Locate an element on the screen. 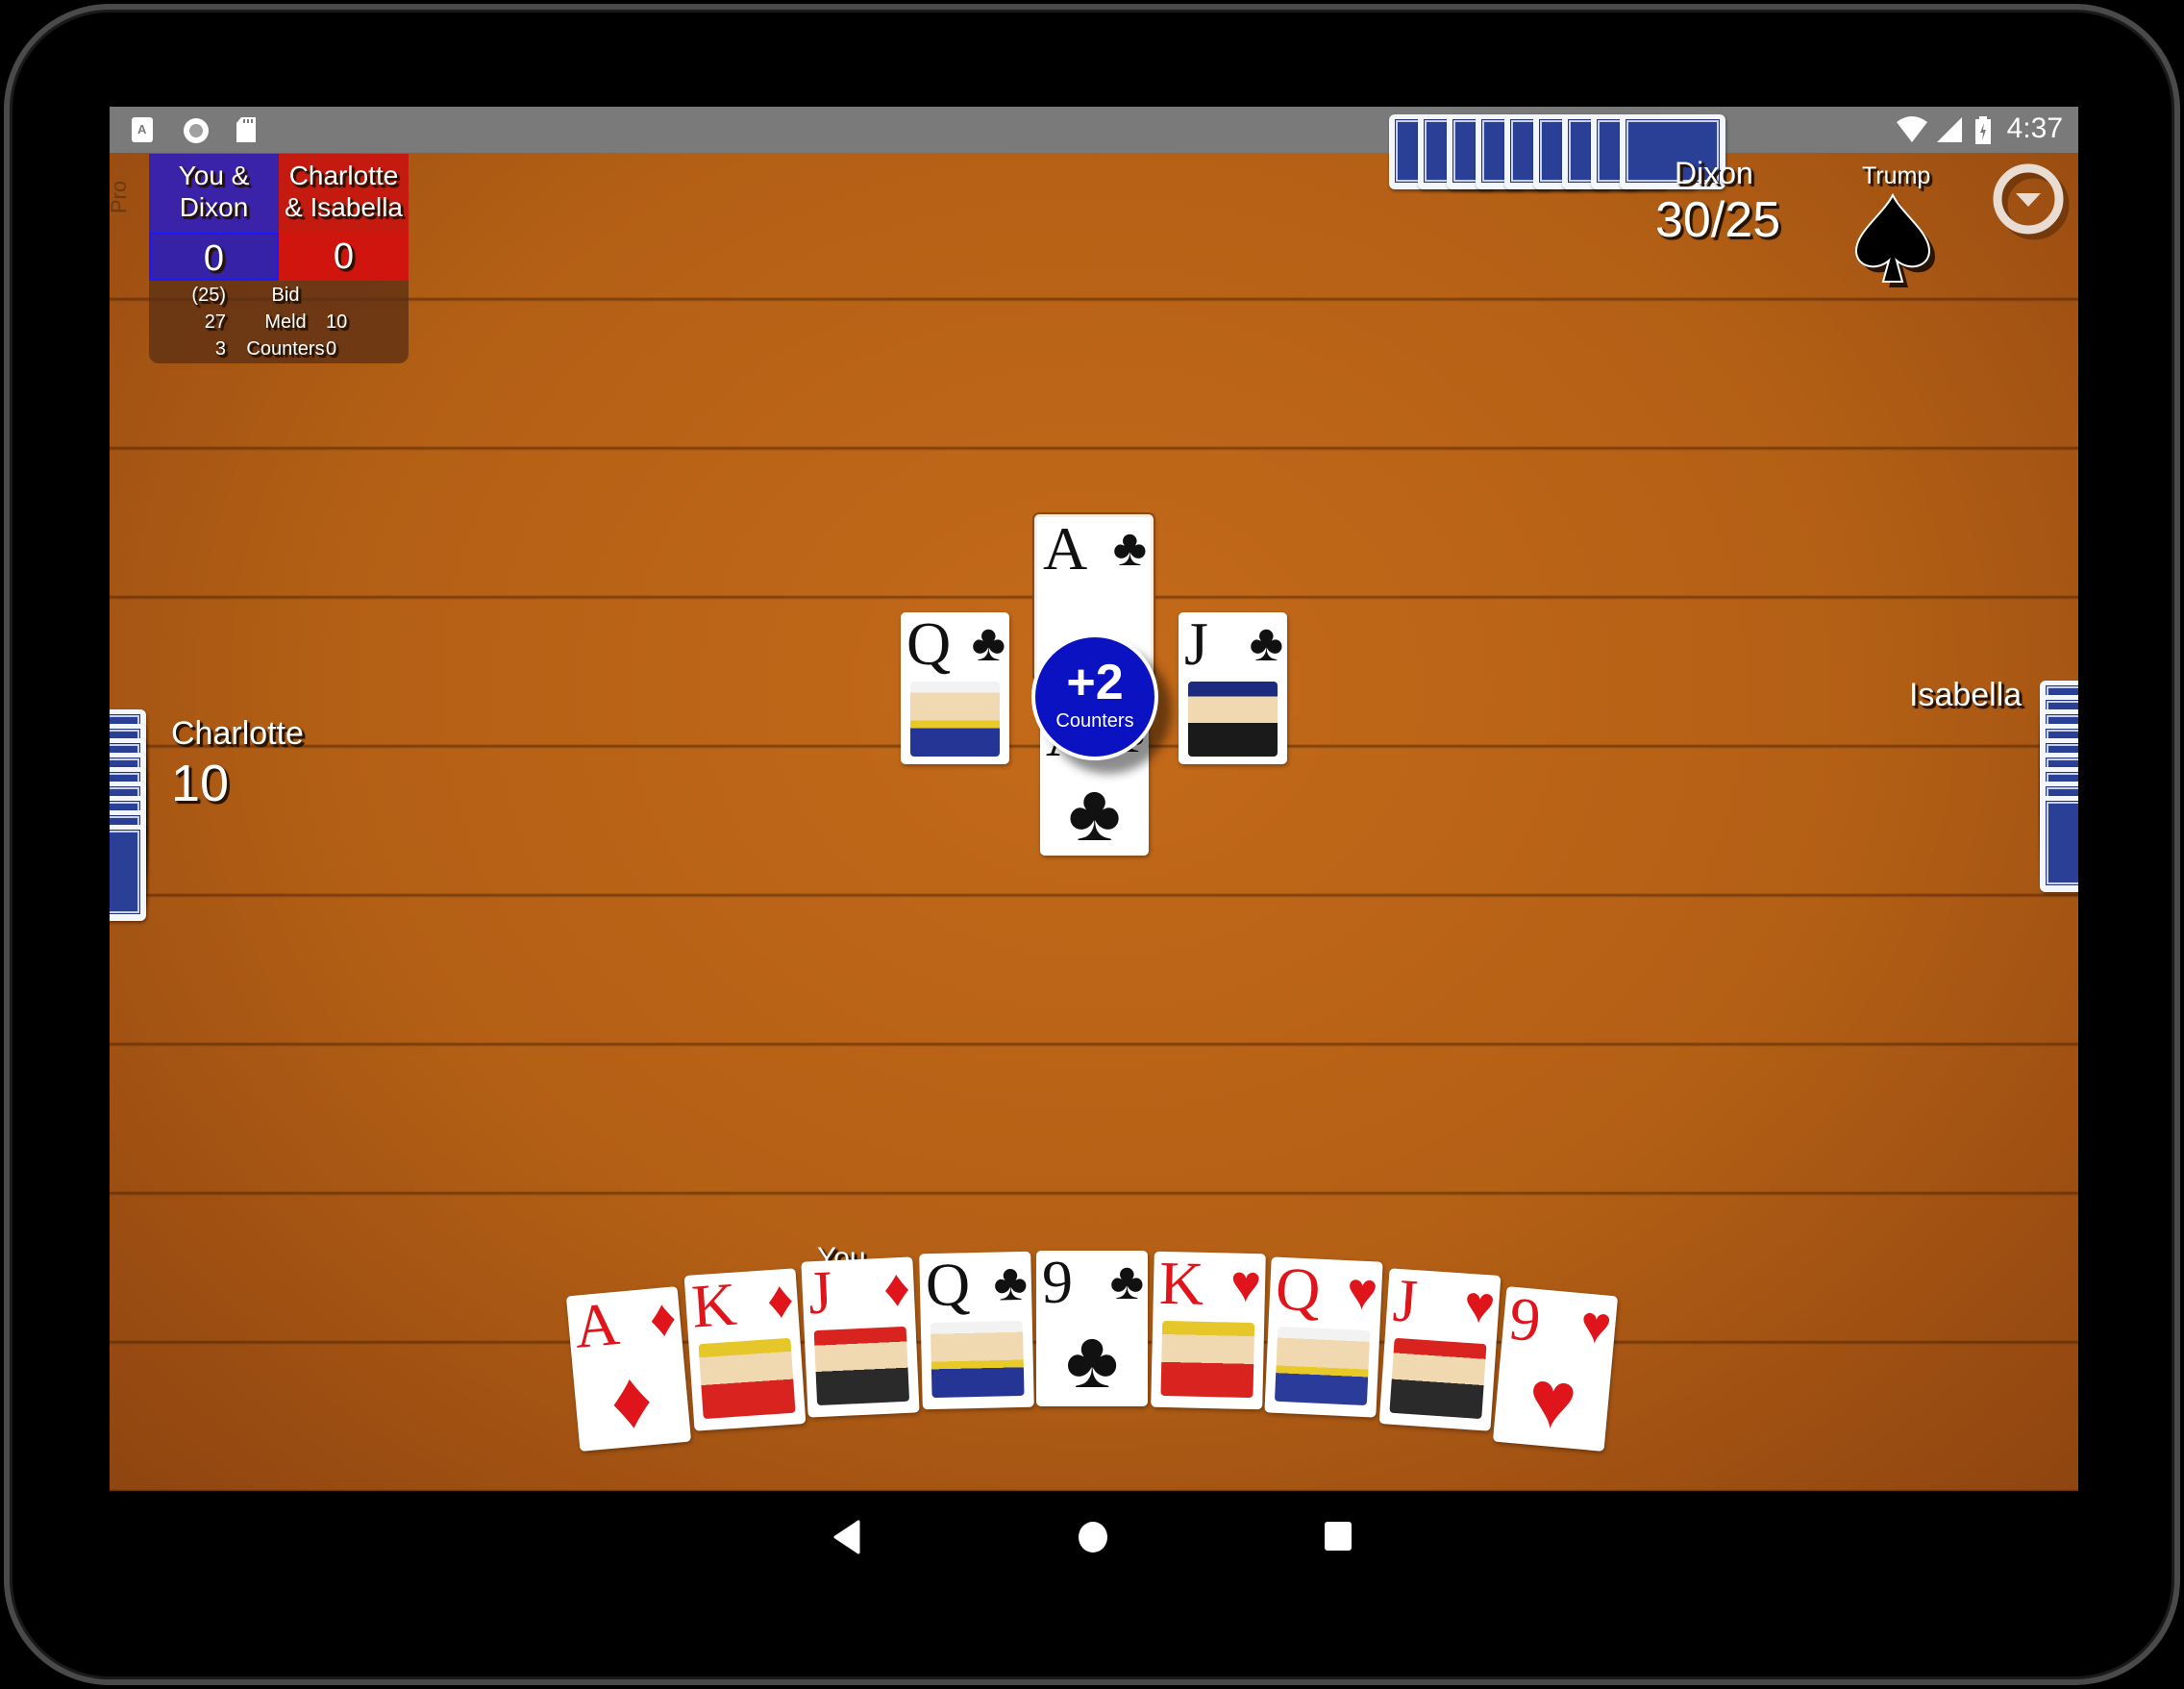 Image resolution: width=2184 pixels, height=1689 pixels. hand-card: 9 ♣ ♣ is located at coordinates (1092, 1328).